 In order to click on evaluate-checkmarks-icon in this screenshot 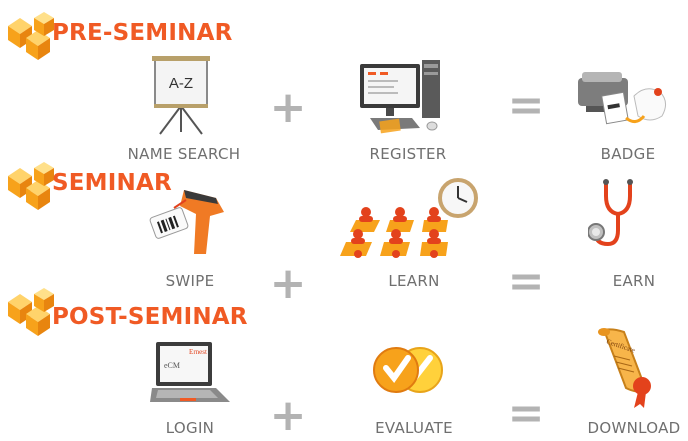, I will do `click(408, 370)`.